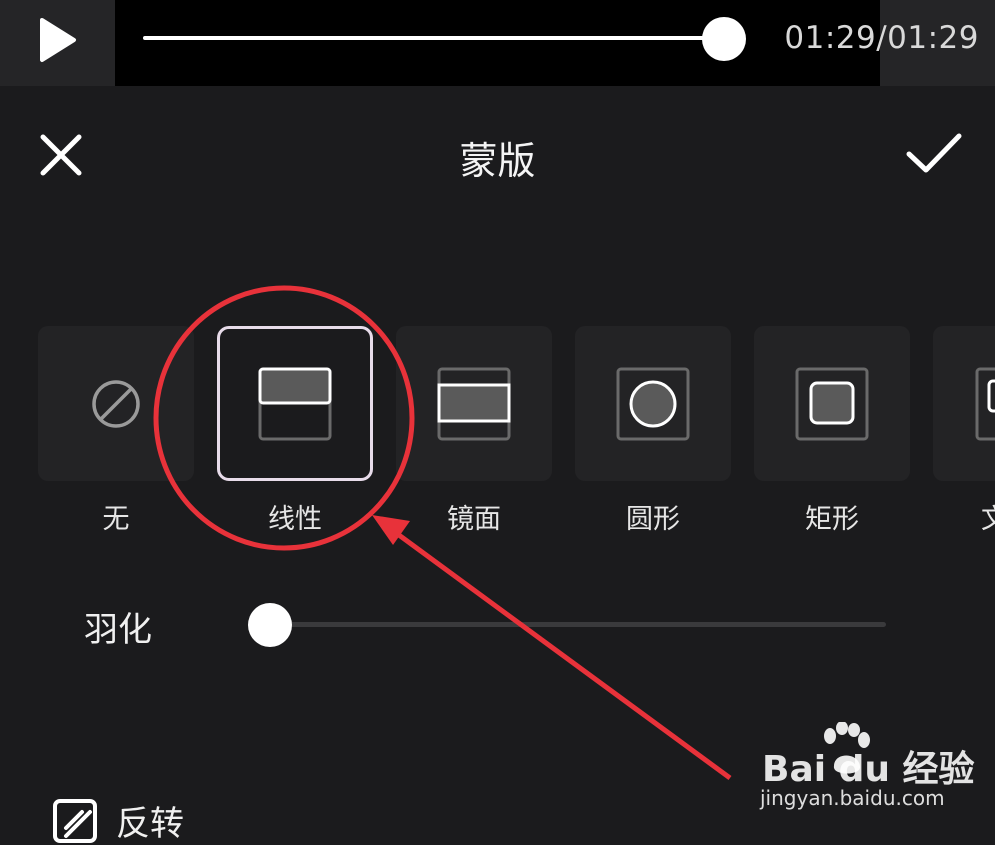 This screenshot has width=995, height=845. I want to click on play-area, so click(57, 43).